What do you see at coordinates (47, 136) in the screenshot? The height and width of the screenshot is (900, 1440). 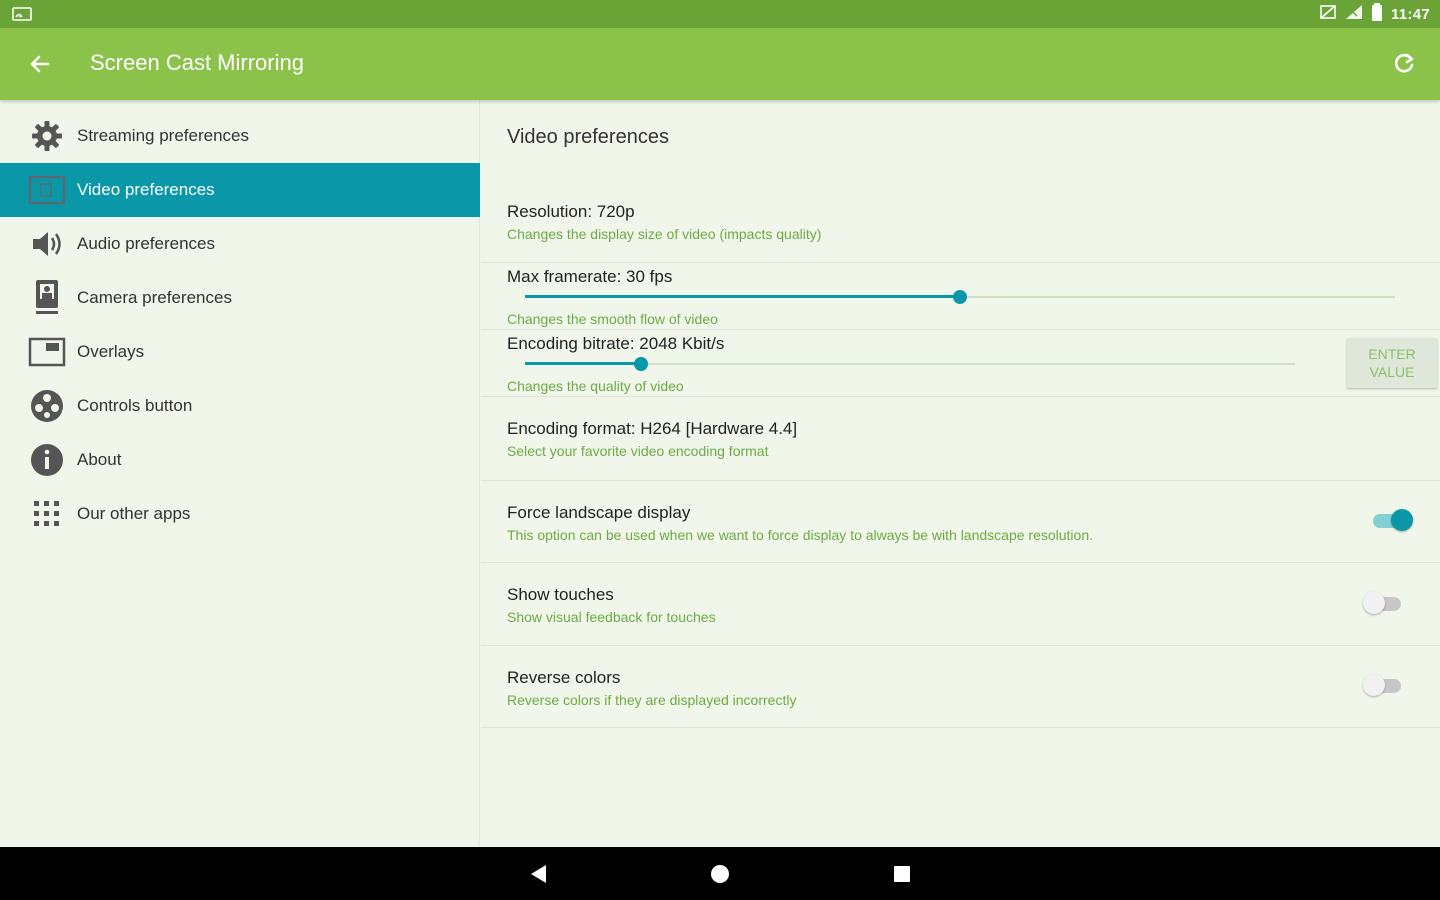 I see `gear-icon` at bounding box center [47, 136].